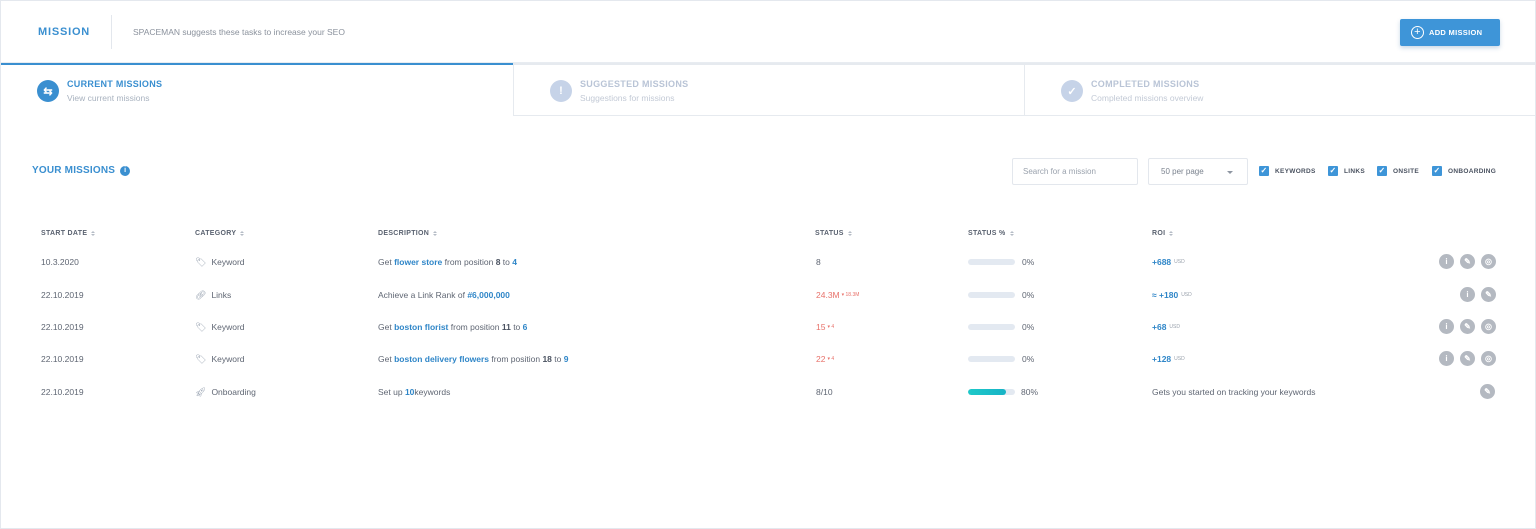 The image size is (1536, 529). Describe the element at coordinates (1354, 171) in the screenshot. I see `filter-label: LINKS` at that location.